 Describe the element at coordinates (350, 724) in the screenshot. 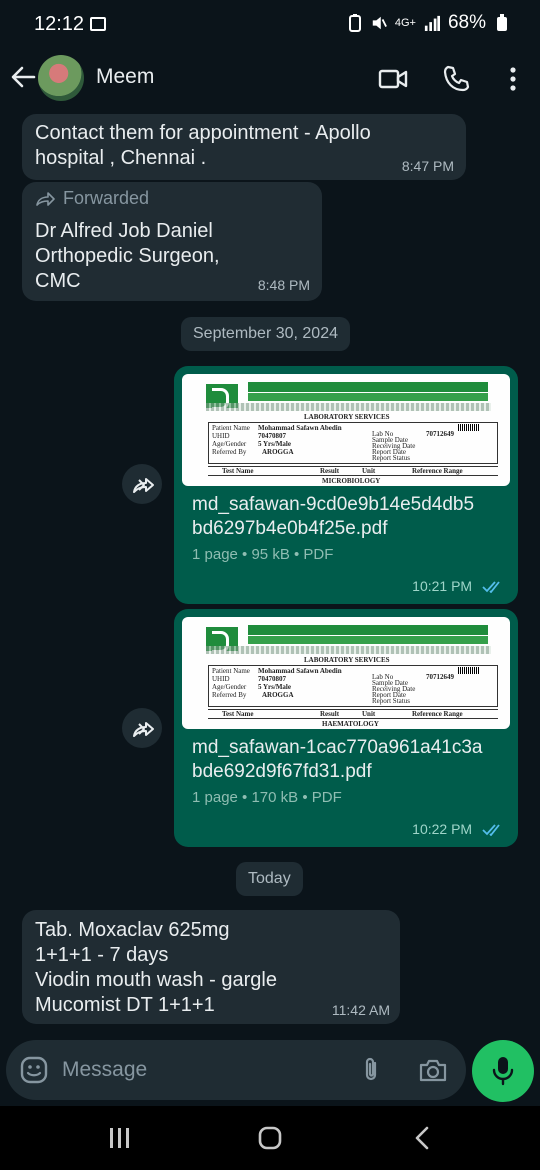

I see `pdf-department: HAEMATOLOGY` at that location.